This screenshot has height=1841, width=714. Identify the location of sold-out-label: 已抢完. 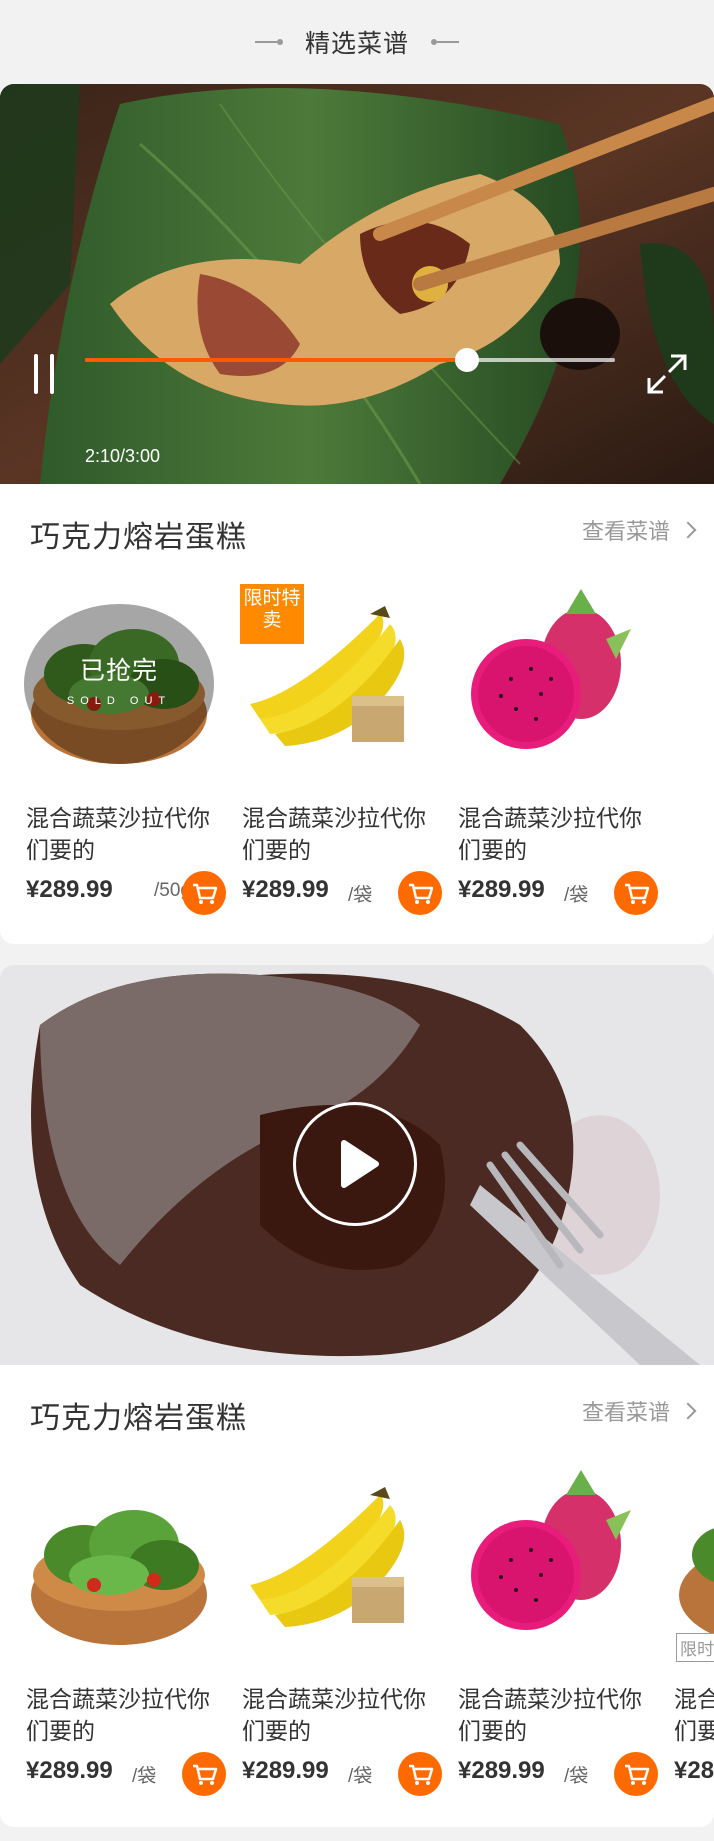
(118, 671).